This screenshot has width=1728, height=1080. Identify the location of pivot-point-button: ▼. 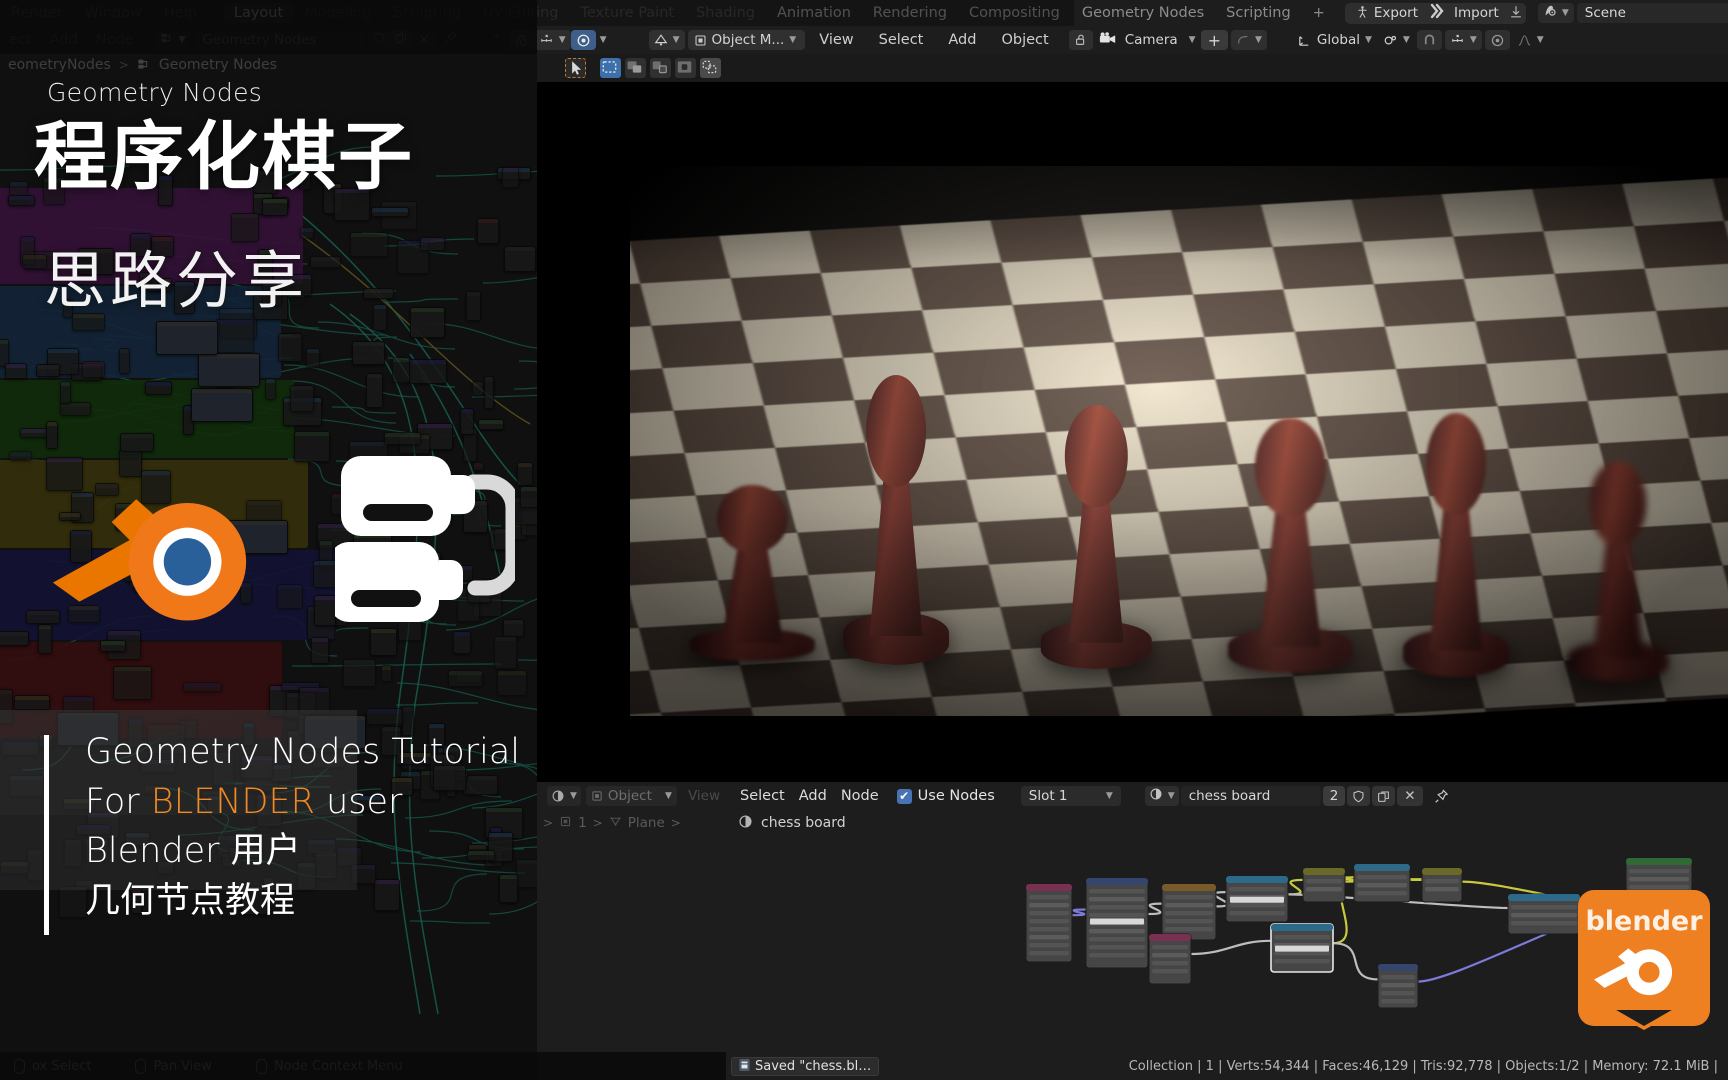
(1396, 40).